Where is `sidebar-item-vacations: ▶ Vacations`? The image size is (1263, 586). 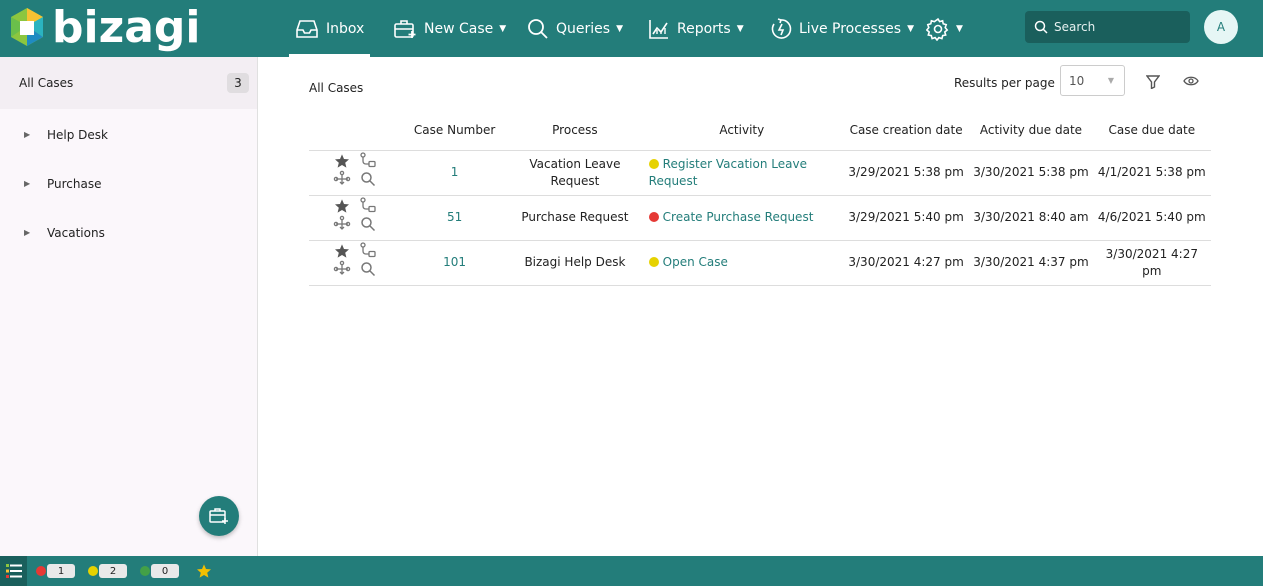
sidebar-item-vacations: ▶ Vacations is located at coordinates (128, 232).